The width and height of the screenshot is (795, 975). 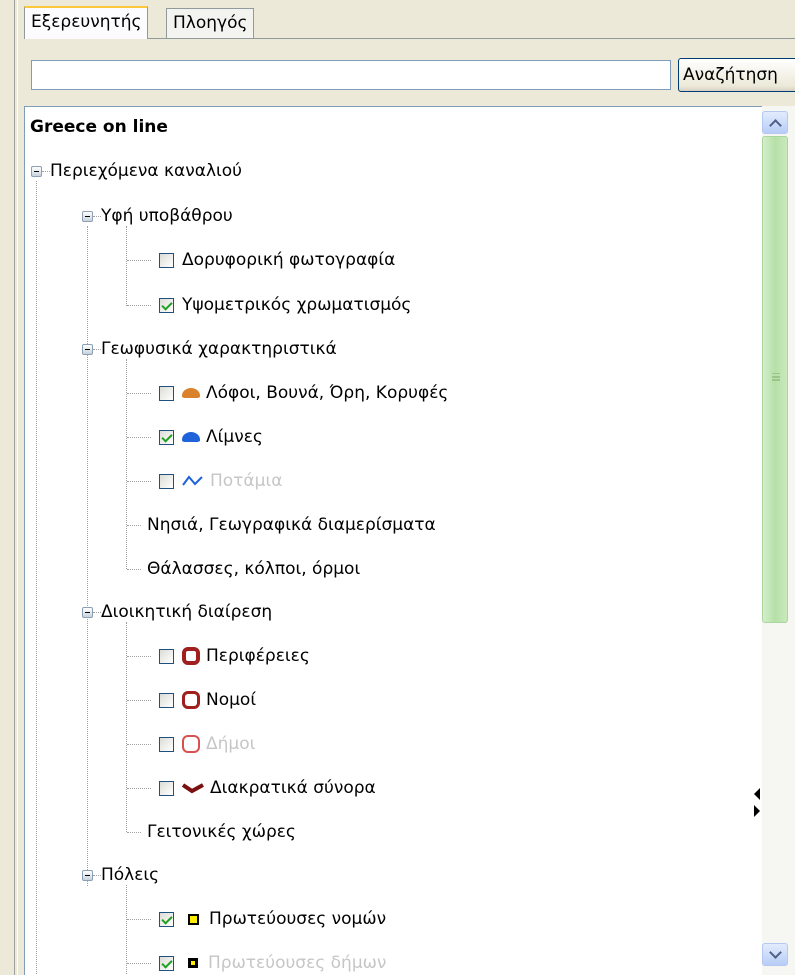 What do you see at coordinates (258, 656) in the screenshot?
I see `tree-item-label: Περιφέρειες` at bounding box center [258, 656].